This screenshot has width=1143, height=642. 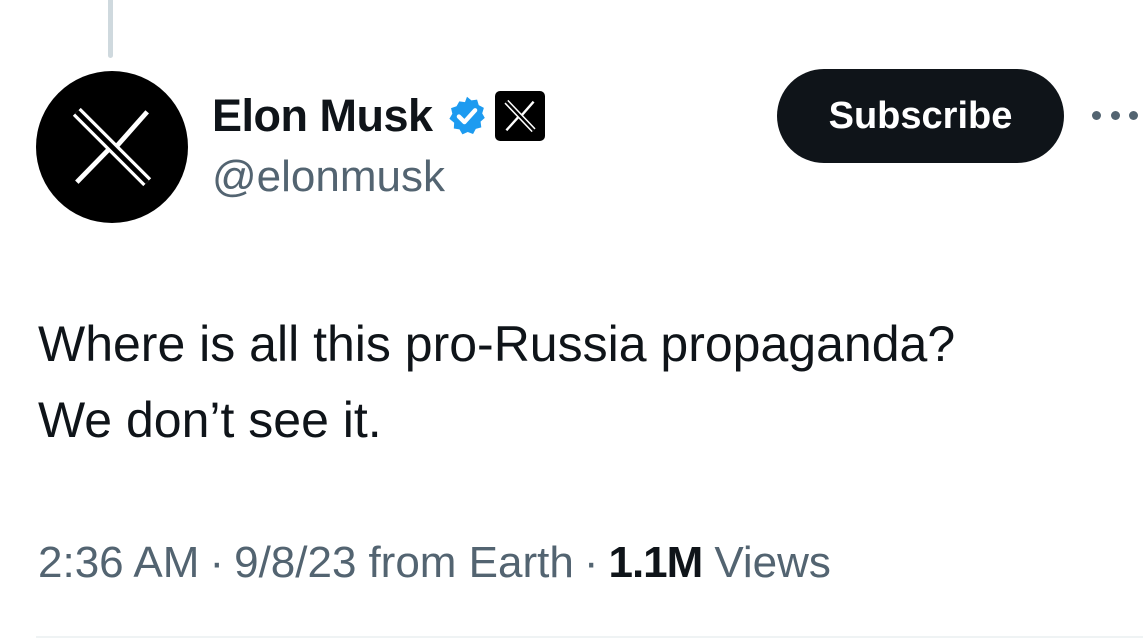 I want to click on author-handle: @elonmusk, so click(x=328, y=177).